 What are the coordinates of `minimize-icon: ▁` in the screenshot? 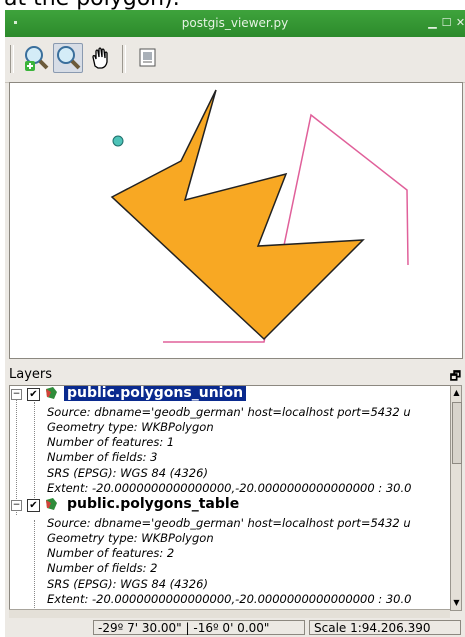 It's located at (432, 22).